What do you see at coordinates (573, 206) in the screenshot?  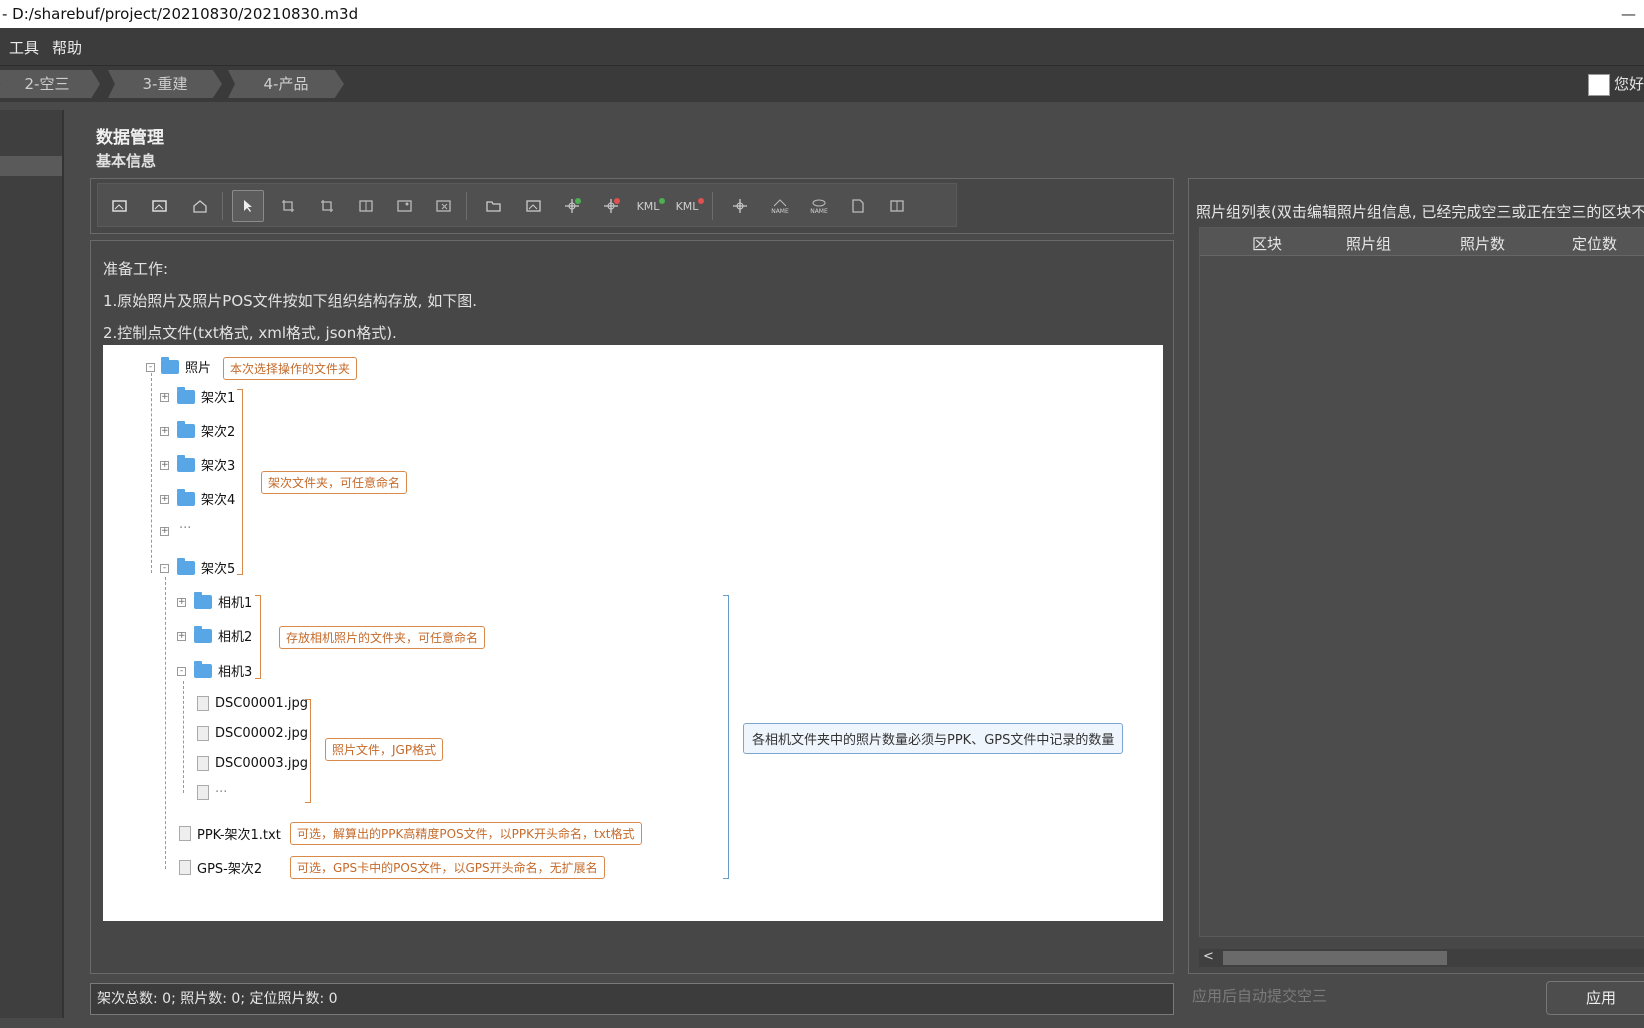 I see `add-control-point-icon` at bounding box center [573, 206].